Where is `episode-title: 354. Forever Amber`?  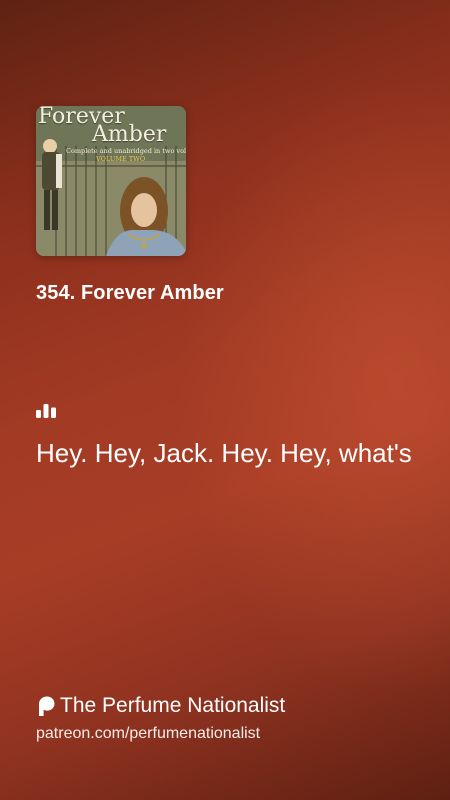 episode-title: 354. Forever Amber is located at coordinates (130, 293).